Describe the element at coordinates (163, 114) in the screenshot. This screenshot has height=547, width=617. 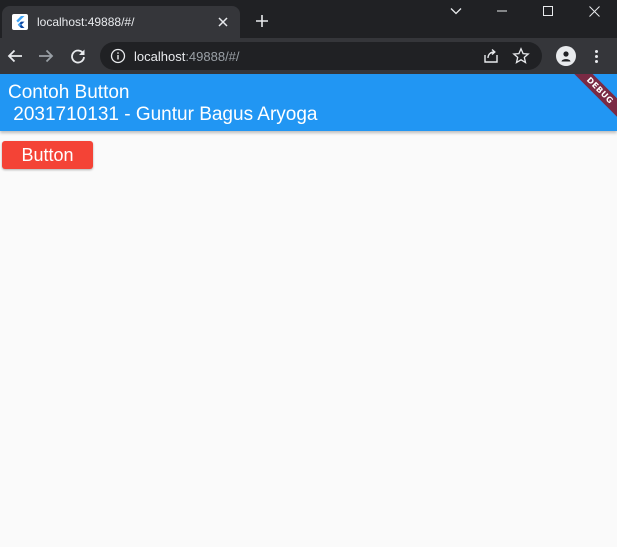
I see `app-bar-title-line2: 2031710131 - Guntur Bagus Aryoga` at that location.